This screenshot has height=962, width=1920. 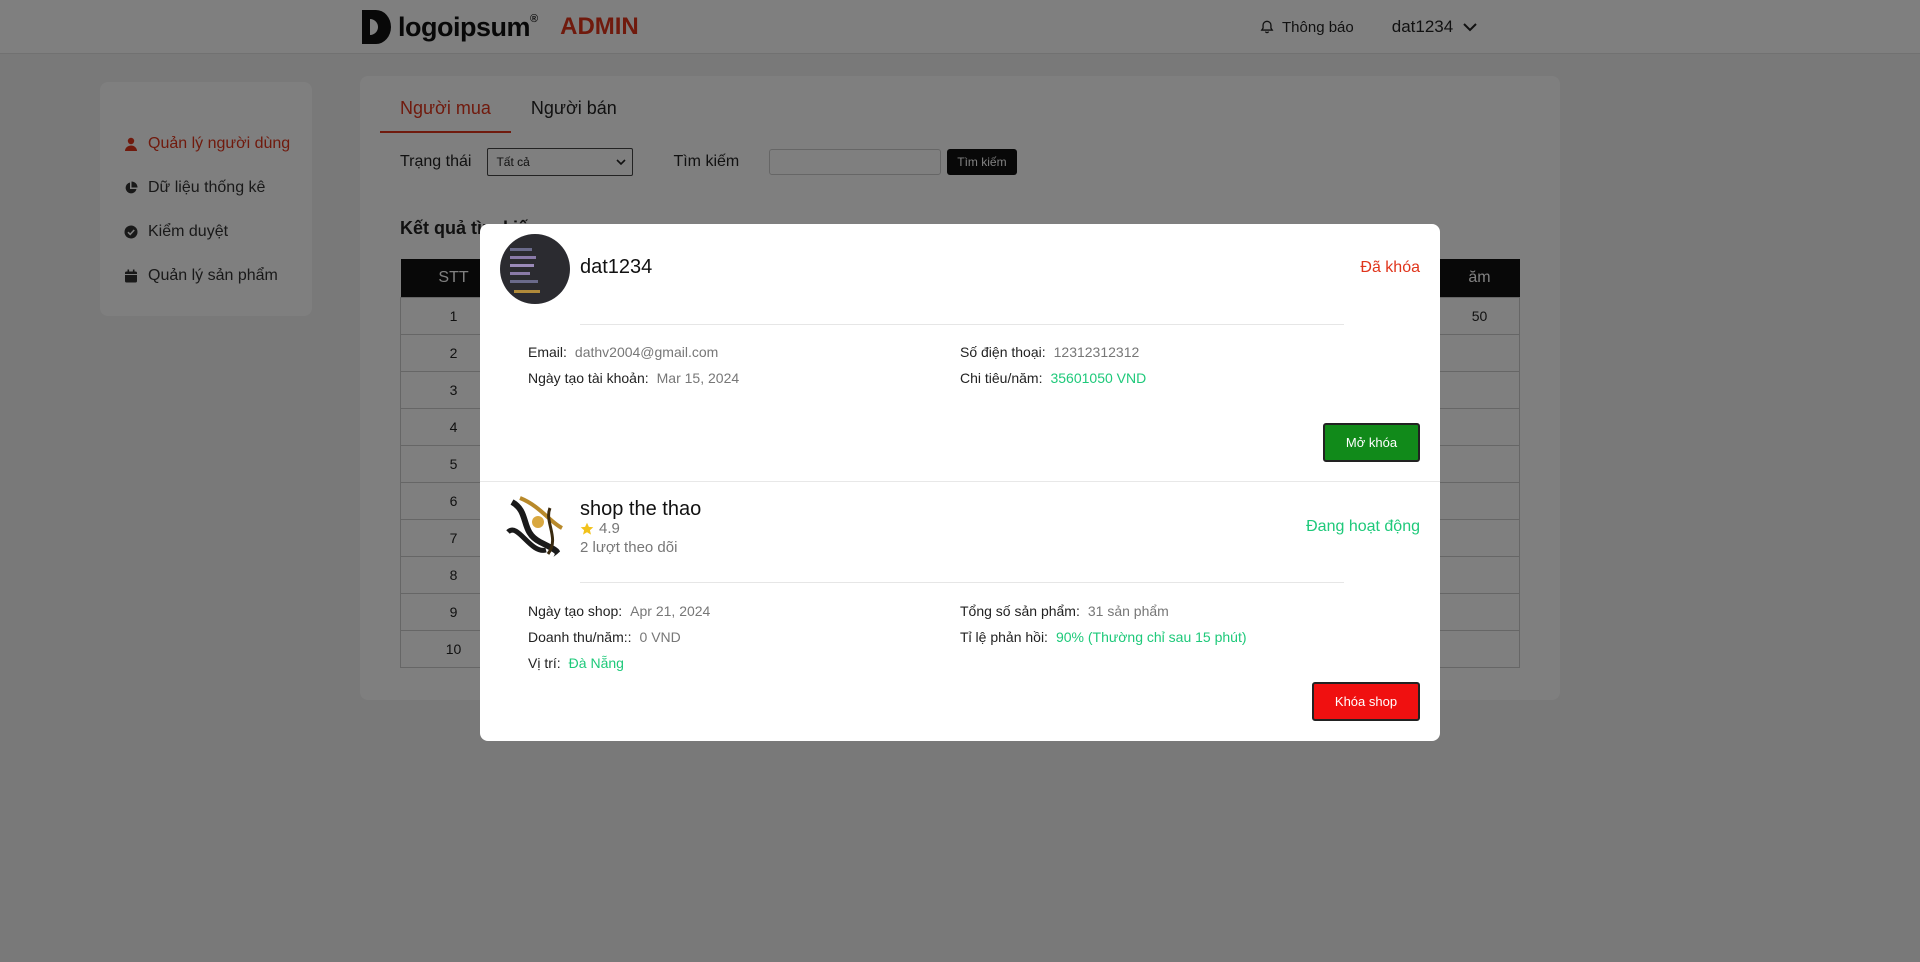 I want to click on lock-shop-button: Khóa shop, so click(x=1366, y=701).